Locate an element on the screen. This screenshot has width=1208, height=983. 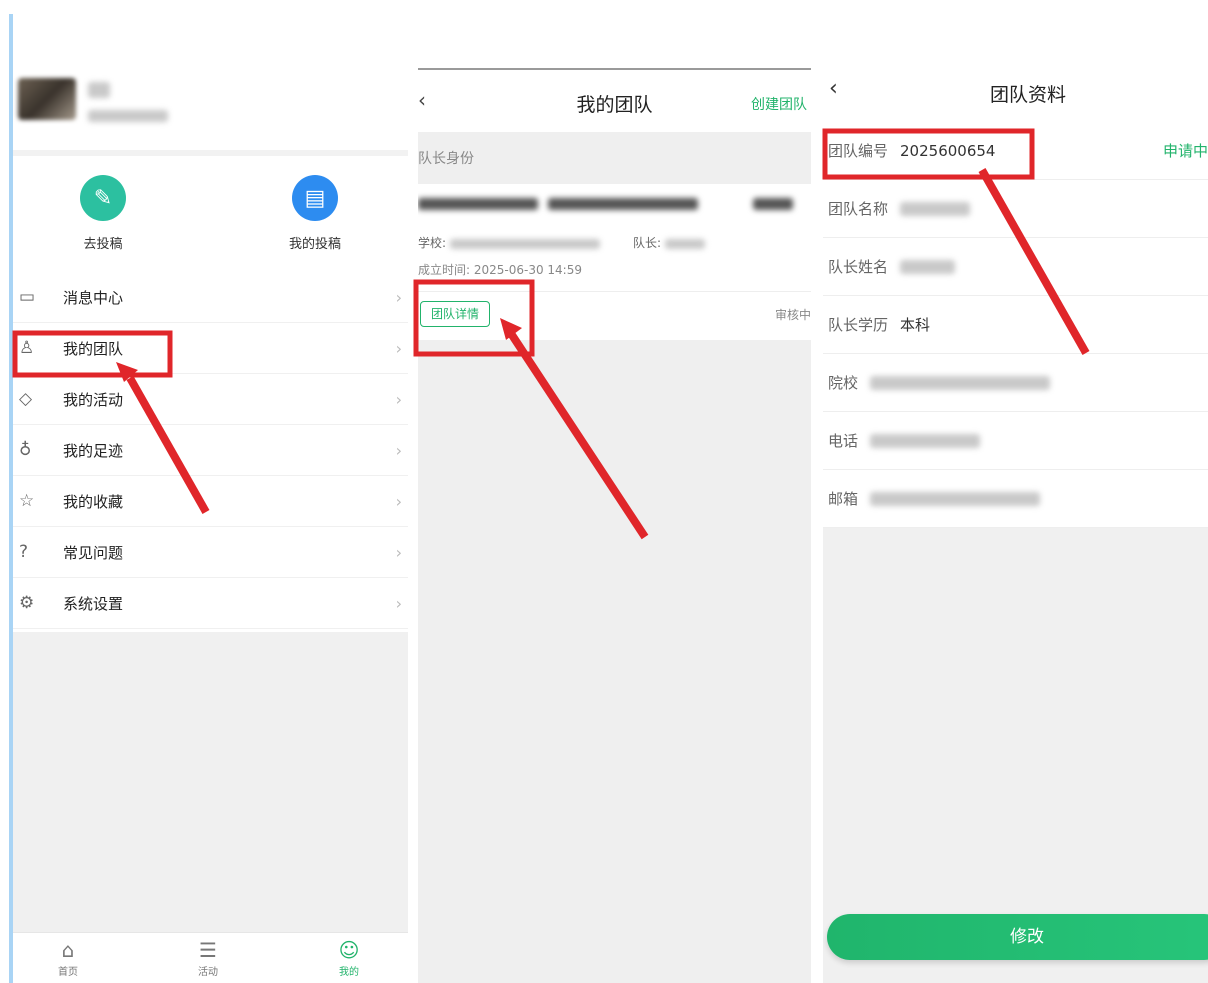
empty-area is located at coordinates (210, 782).